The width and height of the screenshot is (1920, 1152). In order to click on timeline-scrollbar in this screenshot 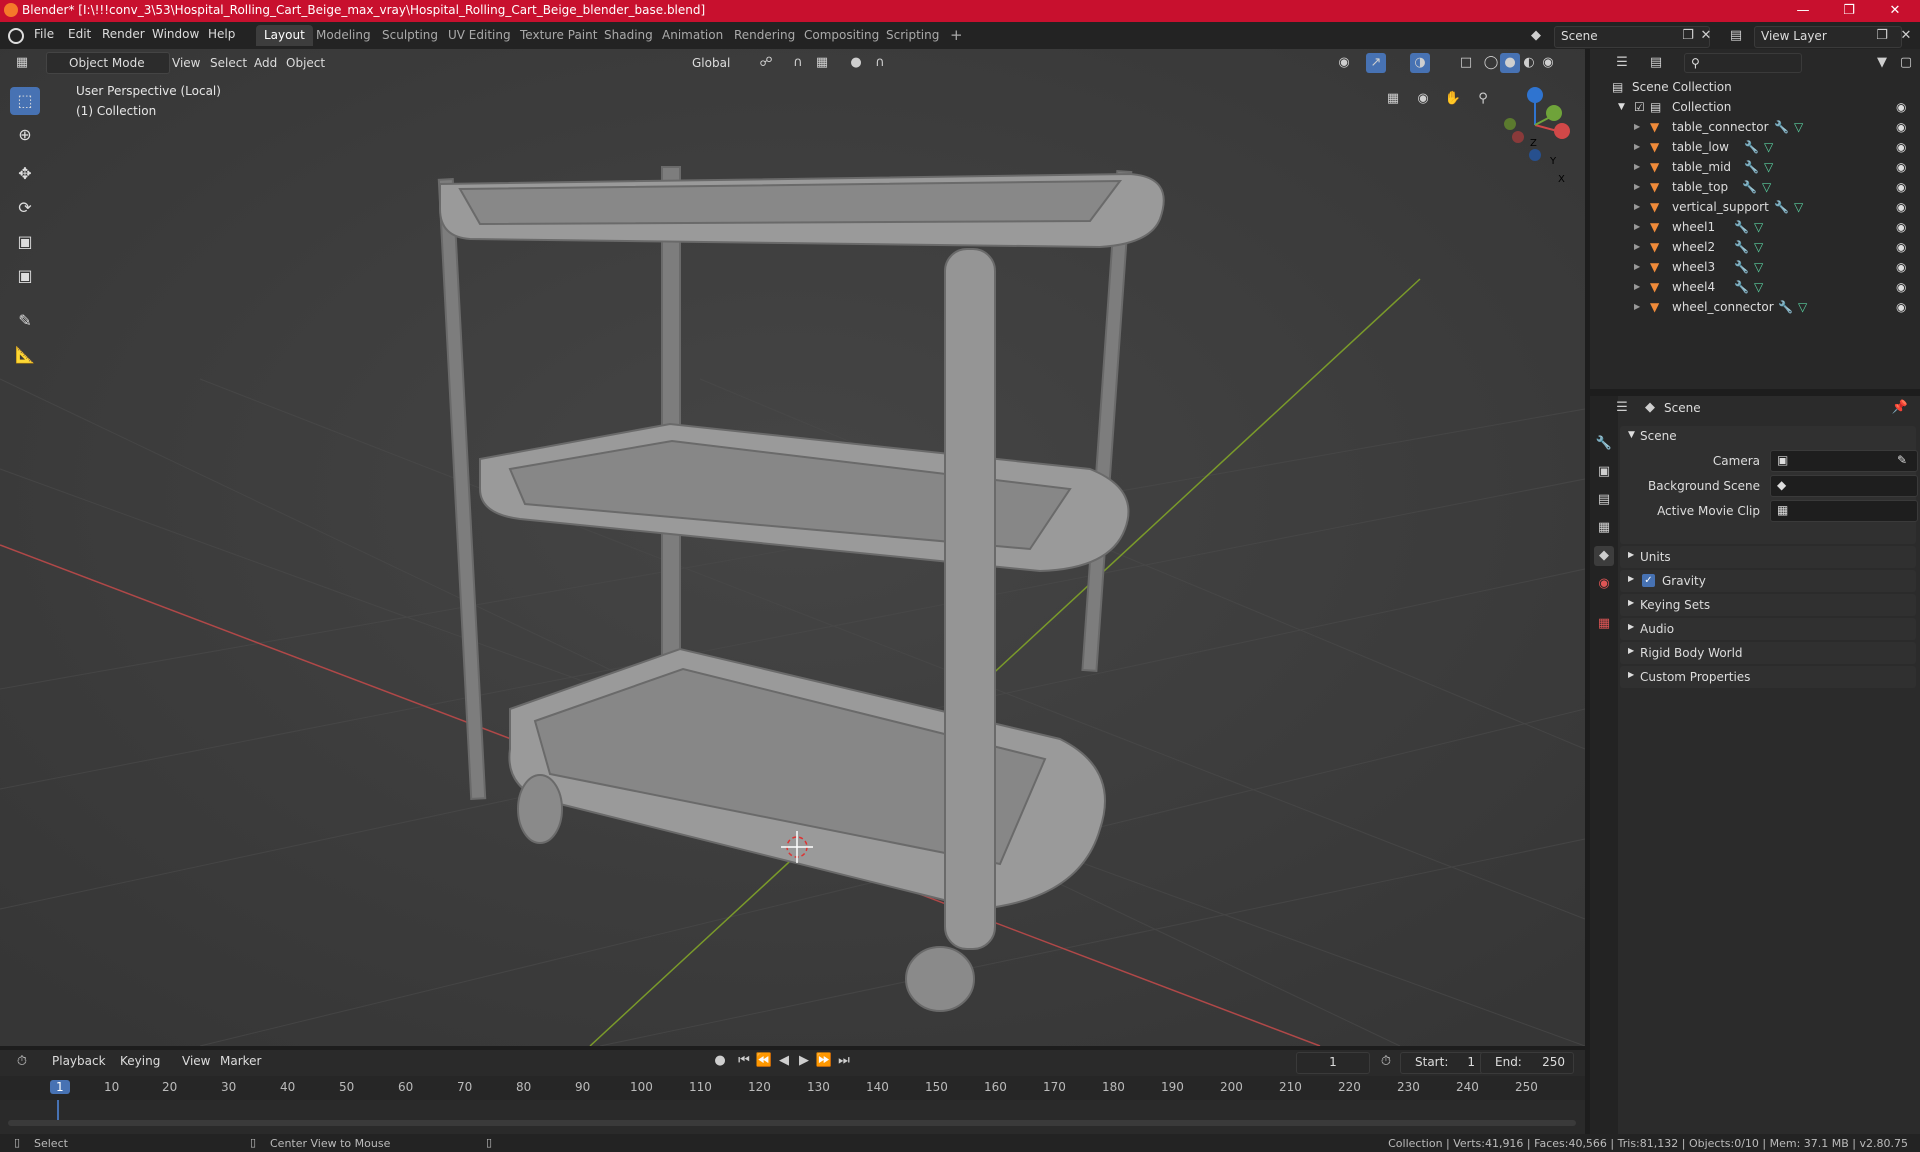, I will do `click(792, 1123)`.